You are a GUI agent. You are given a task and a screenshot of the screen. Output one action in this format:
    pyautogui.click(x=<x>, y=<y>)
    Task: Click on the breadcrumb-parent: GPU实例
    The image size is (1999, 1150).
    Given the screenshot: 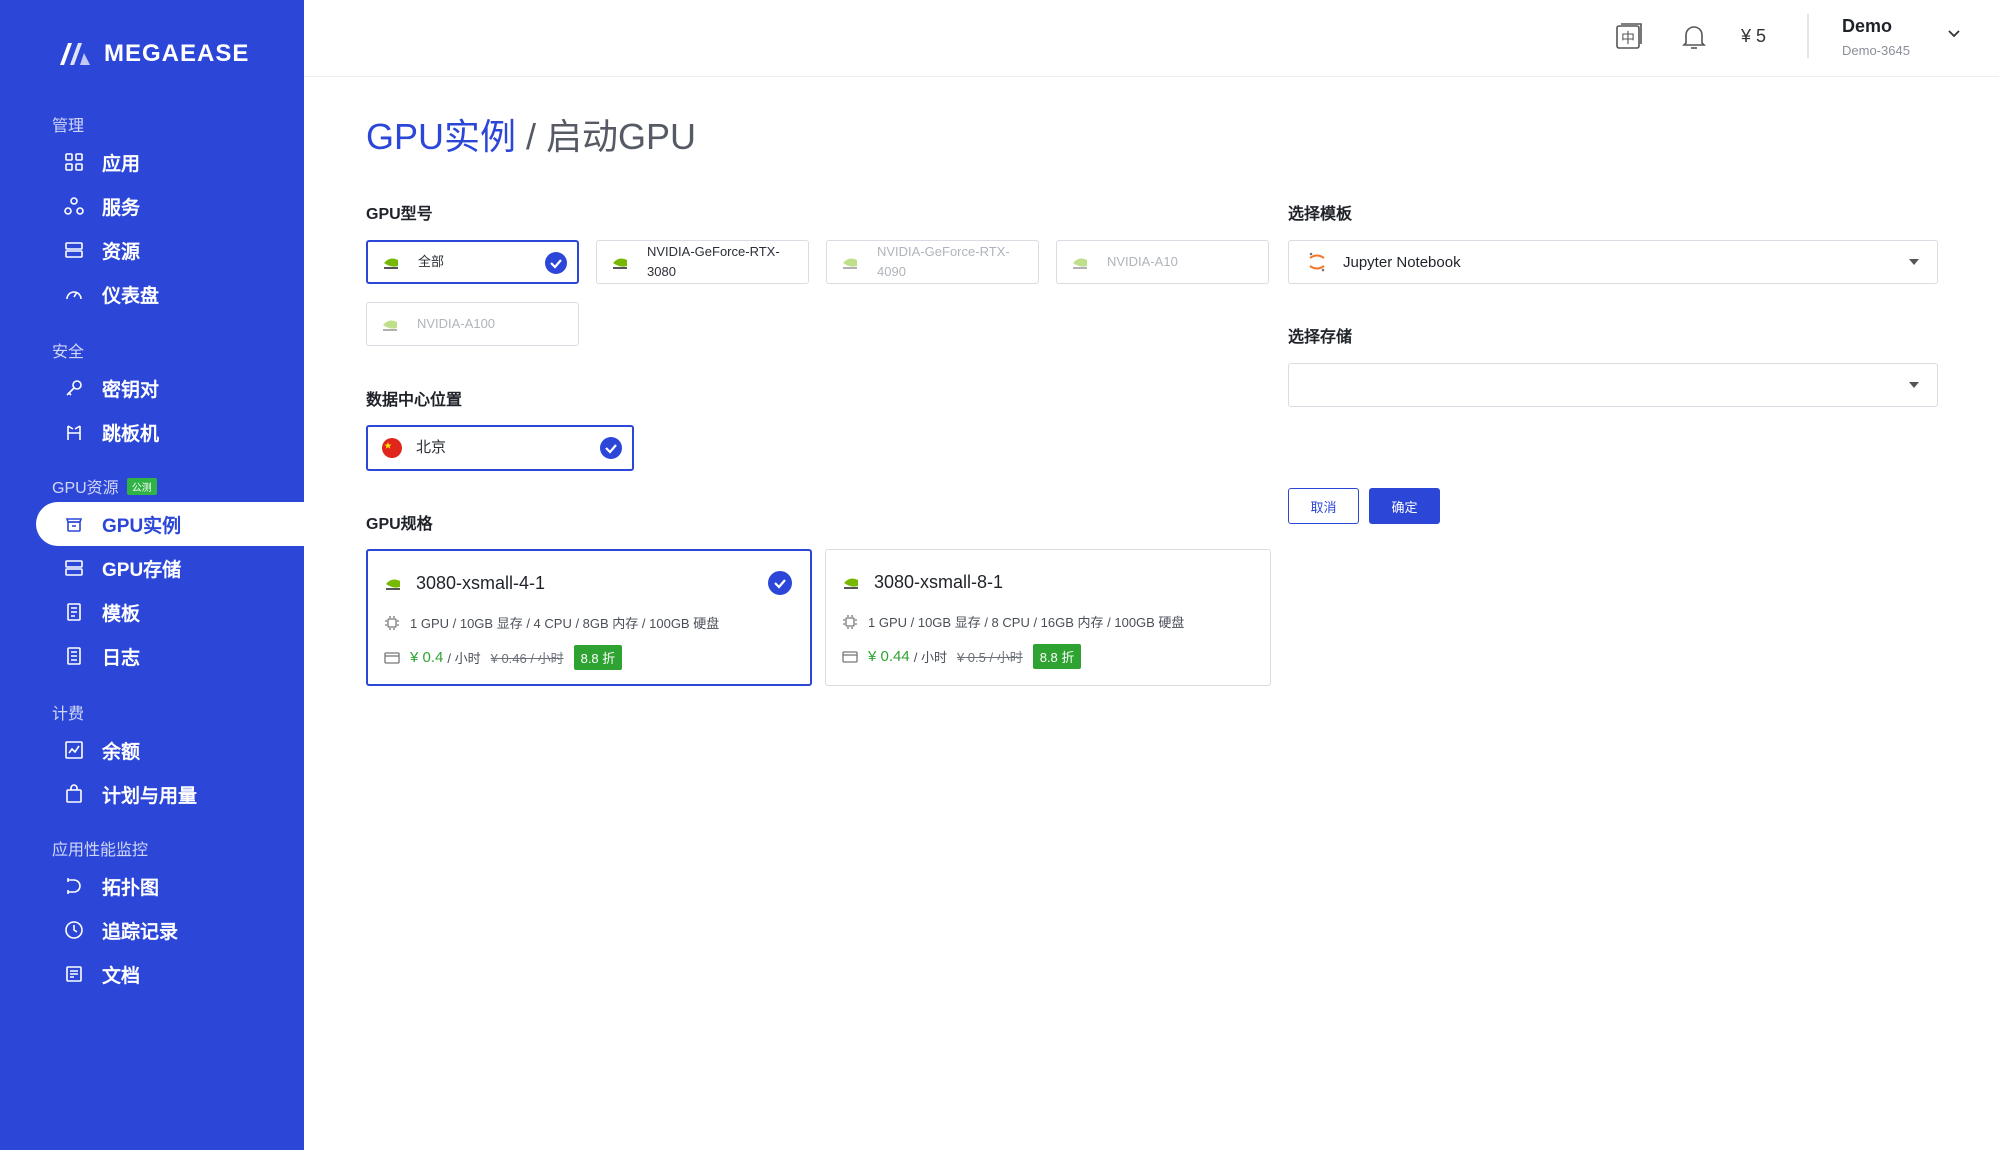 What is the action you would take?
    pyautogui.click(x=441, y=136)
    